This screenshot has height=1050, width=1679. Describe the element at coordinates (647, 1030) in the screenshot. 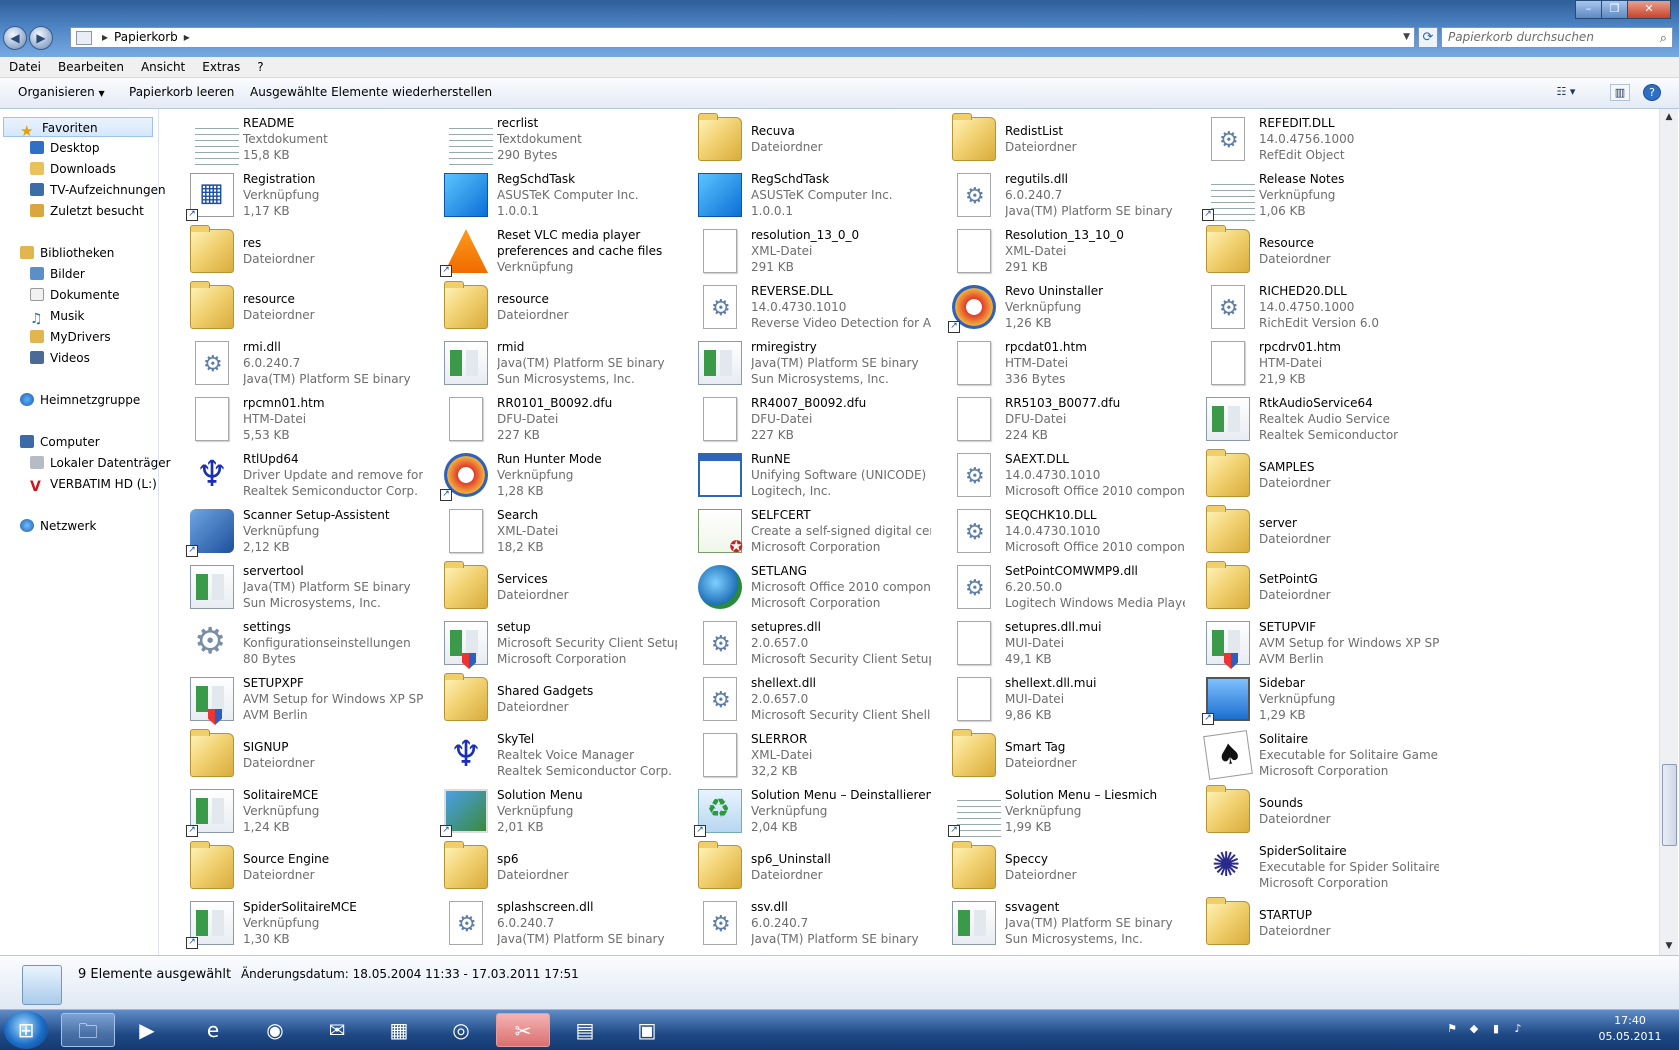

I see `monitor-taskbar-icon: ▣` at that location.